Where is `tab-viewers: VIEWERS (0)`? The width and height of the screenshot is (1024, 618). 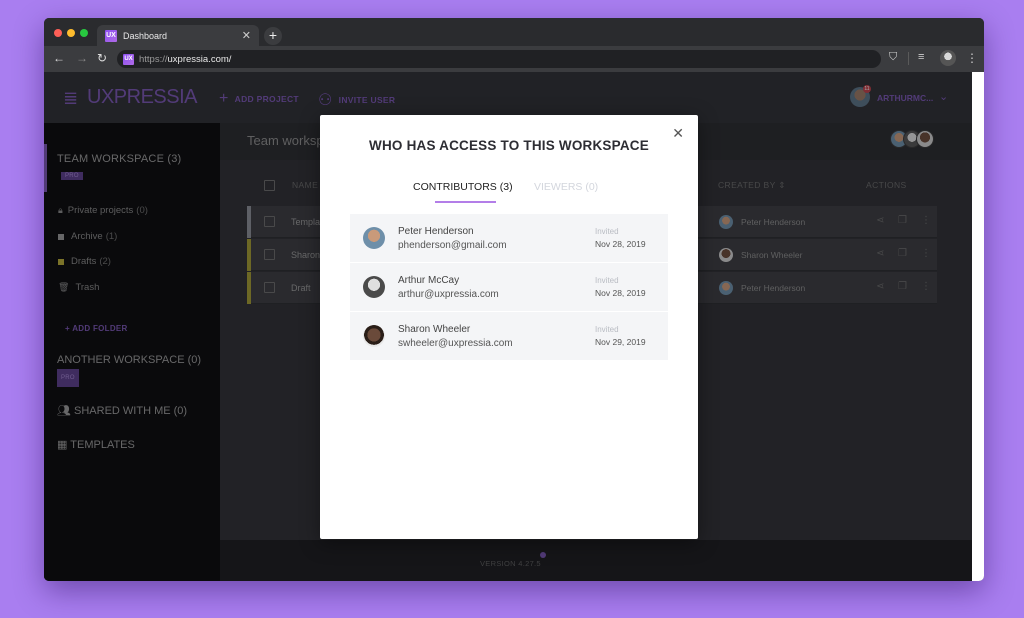
tab-viewers: VIEWERS (0) is located at coordinates (566, 187).